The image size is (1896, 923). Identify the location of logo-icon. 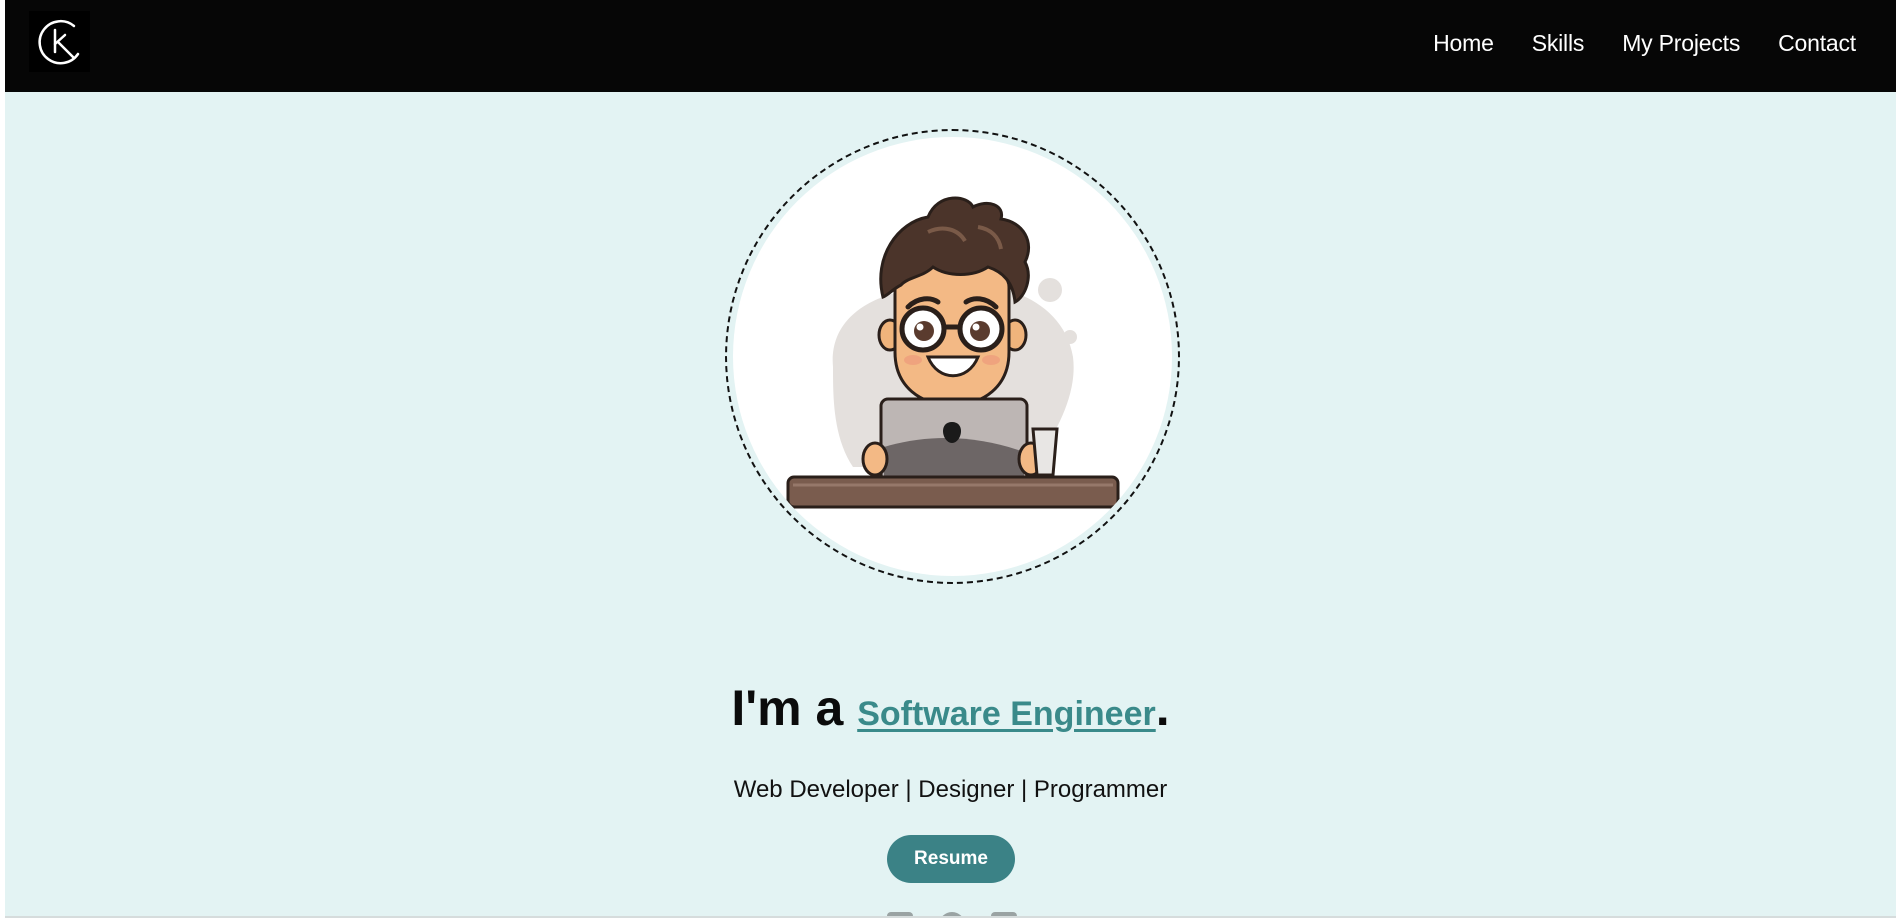
(59, 41).